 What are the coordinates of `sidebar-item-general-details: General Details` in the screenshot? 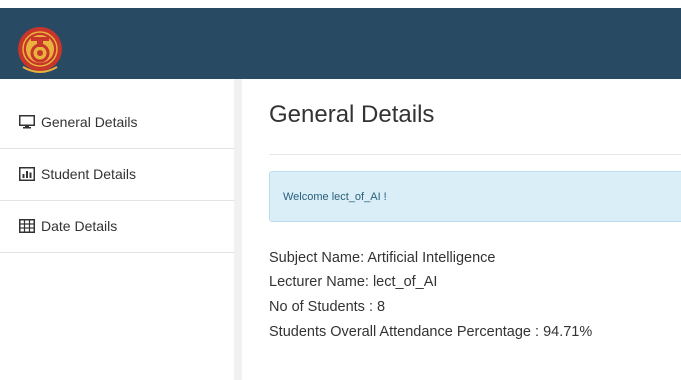 It's located at (117, 122).